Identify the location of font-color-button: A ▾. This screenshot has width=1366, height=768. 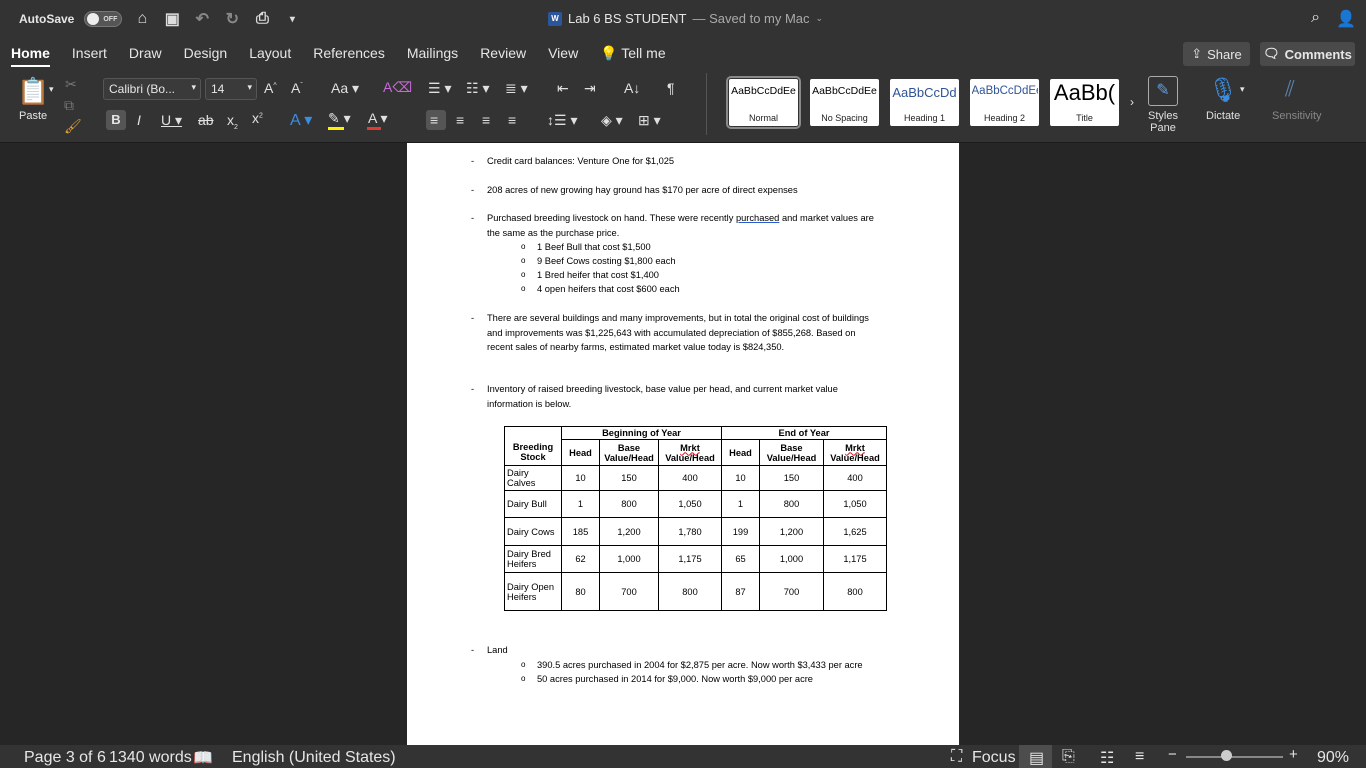
(377, 118).